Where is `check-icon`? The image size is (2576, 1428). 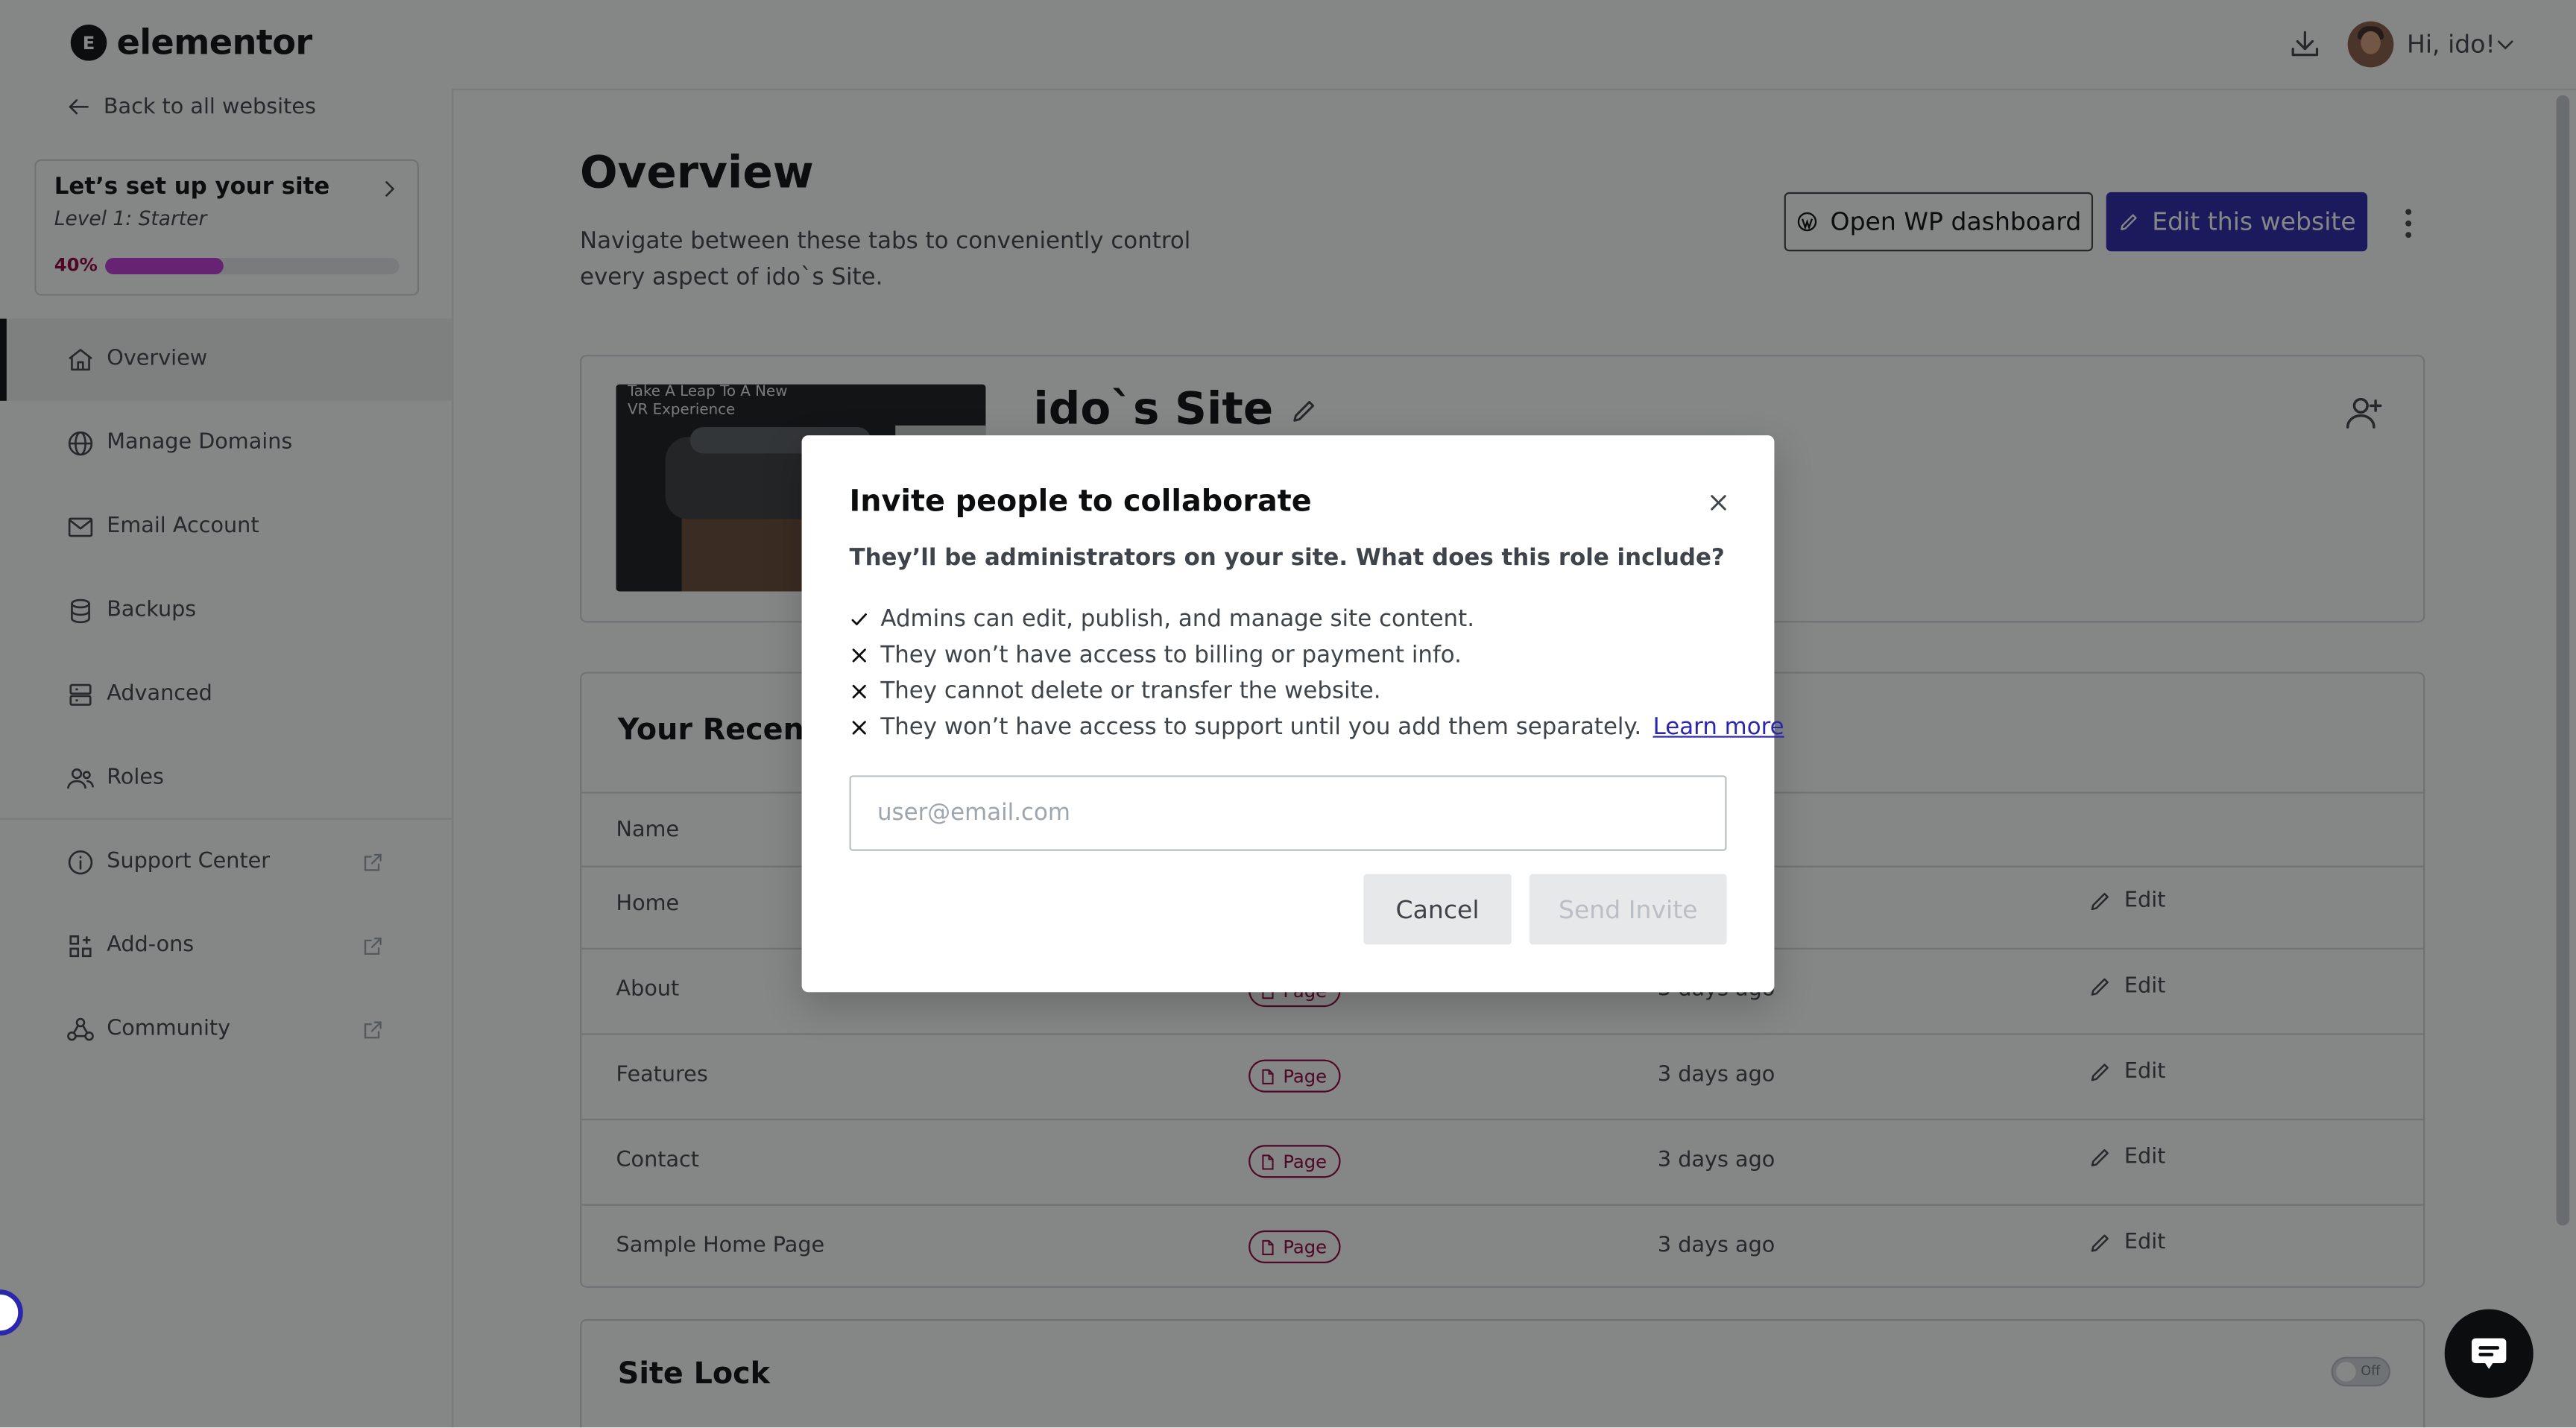
check-icon is located at coordinates (859, 619).